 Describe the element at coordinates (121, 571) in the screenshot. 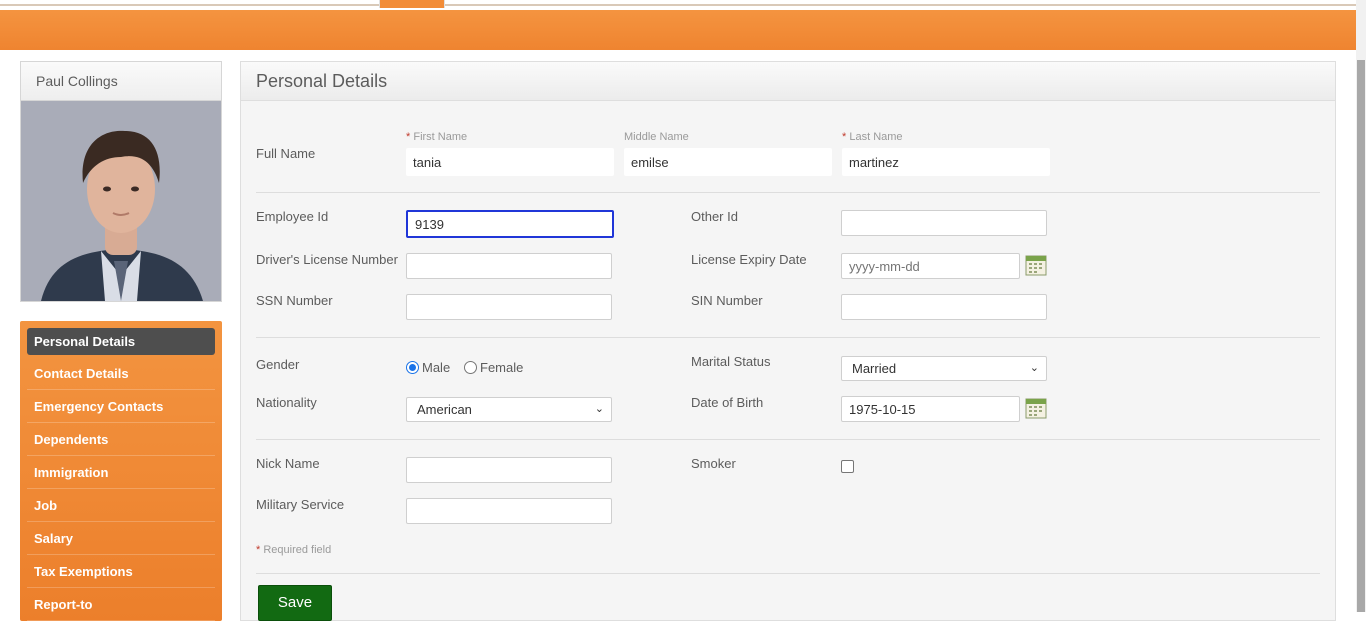

I see `sidebar-item-tax-exemptions: Tax Exemptions` at that location.